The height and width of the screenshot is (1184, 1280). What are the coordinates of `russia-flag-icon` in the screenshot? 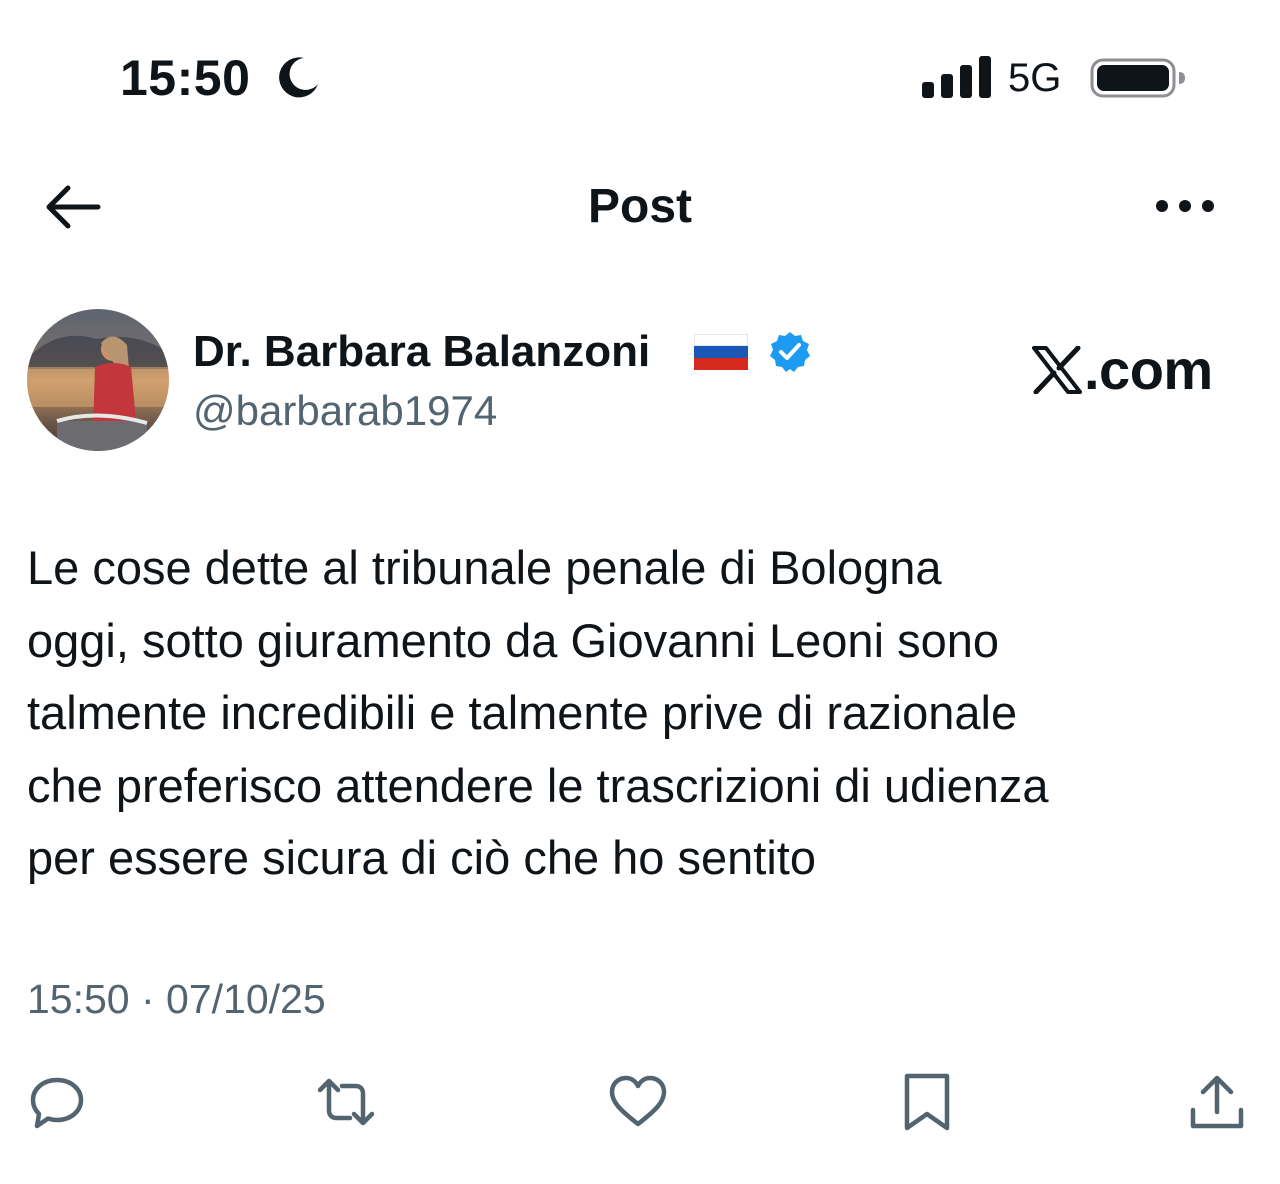 It's located at (721, 352).